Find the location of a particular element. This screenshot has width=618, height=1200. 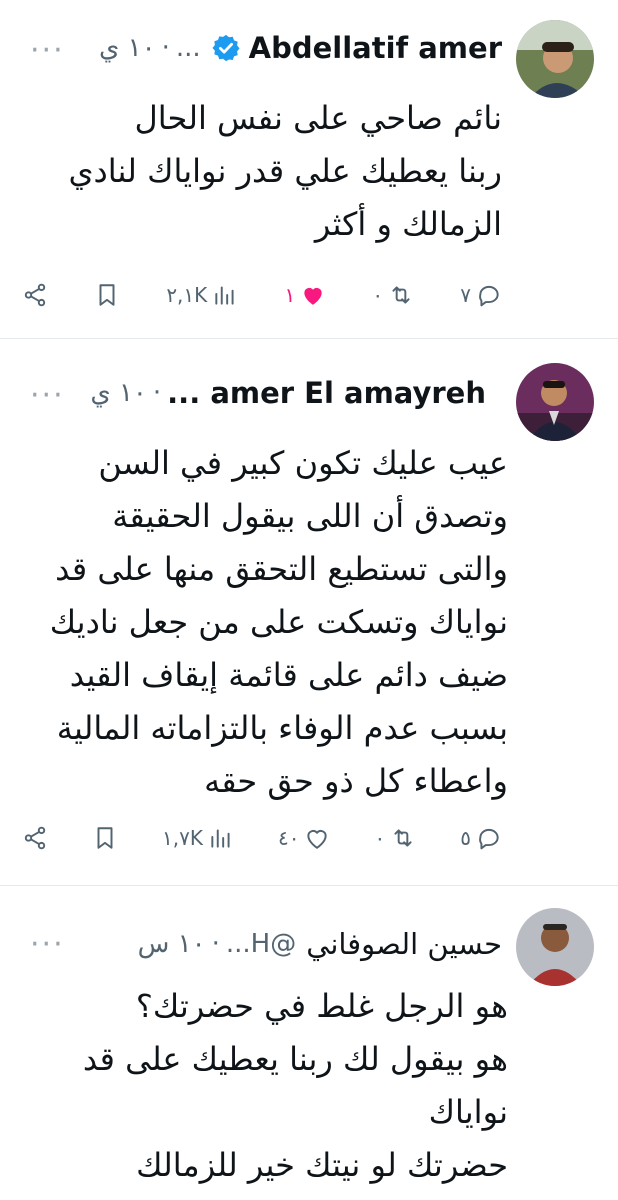

author-name: حسين الصوفاني is located at coordinates (404, 944).